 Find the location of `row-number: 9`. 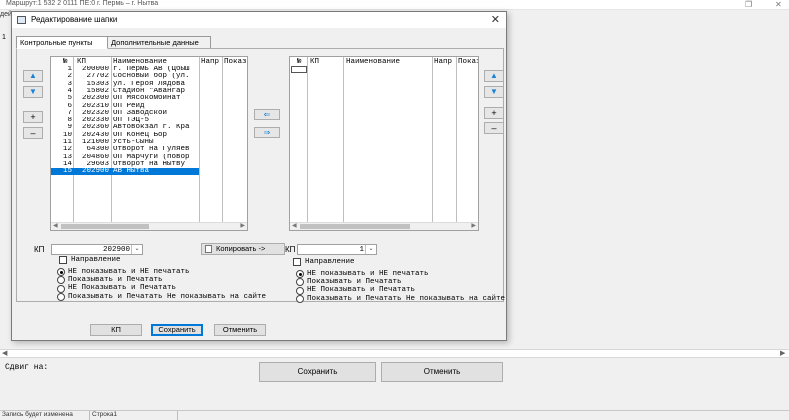

row-number: 9 is located at coordinates (69, 128).